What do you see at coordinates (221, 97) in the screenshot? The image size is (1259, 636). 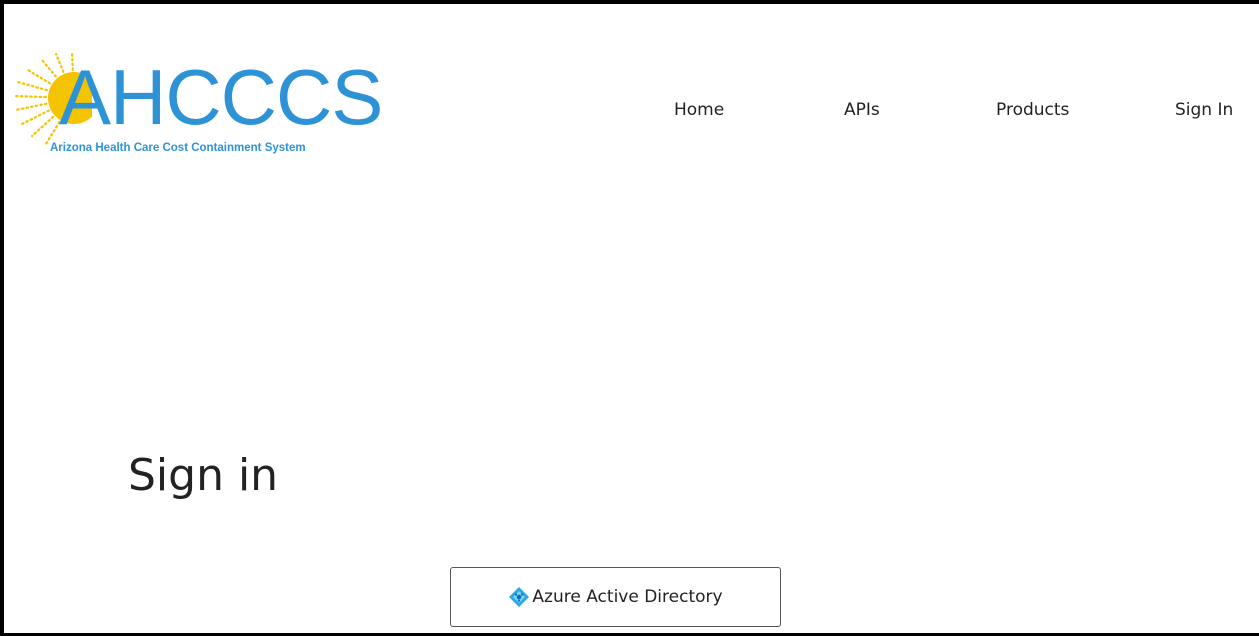 I see `logo-wordmark: AHCCCS` at bounding box center [221, 97].